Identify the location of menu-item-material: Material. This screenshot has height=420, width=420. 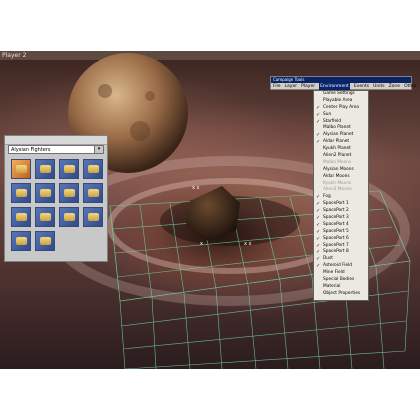
(341, 287).